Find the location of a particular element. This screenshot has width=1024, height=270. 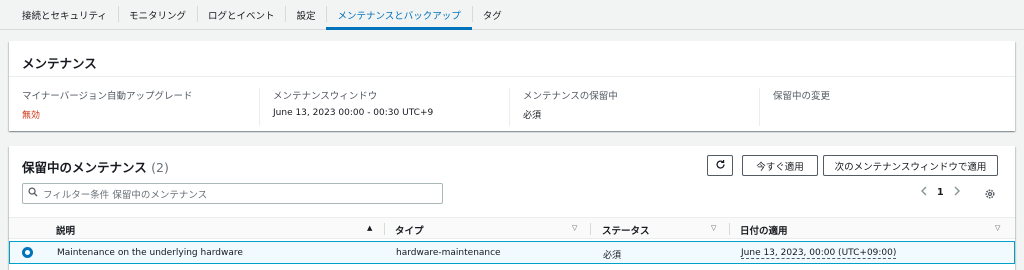

sort-asc-icon: ▲ is located at coordinates (369, 228).